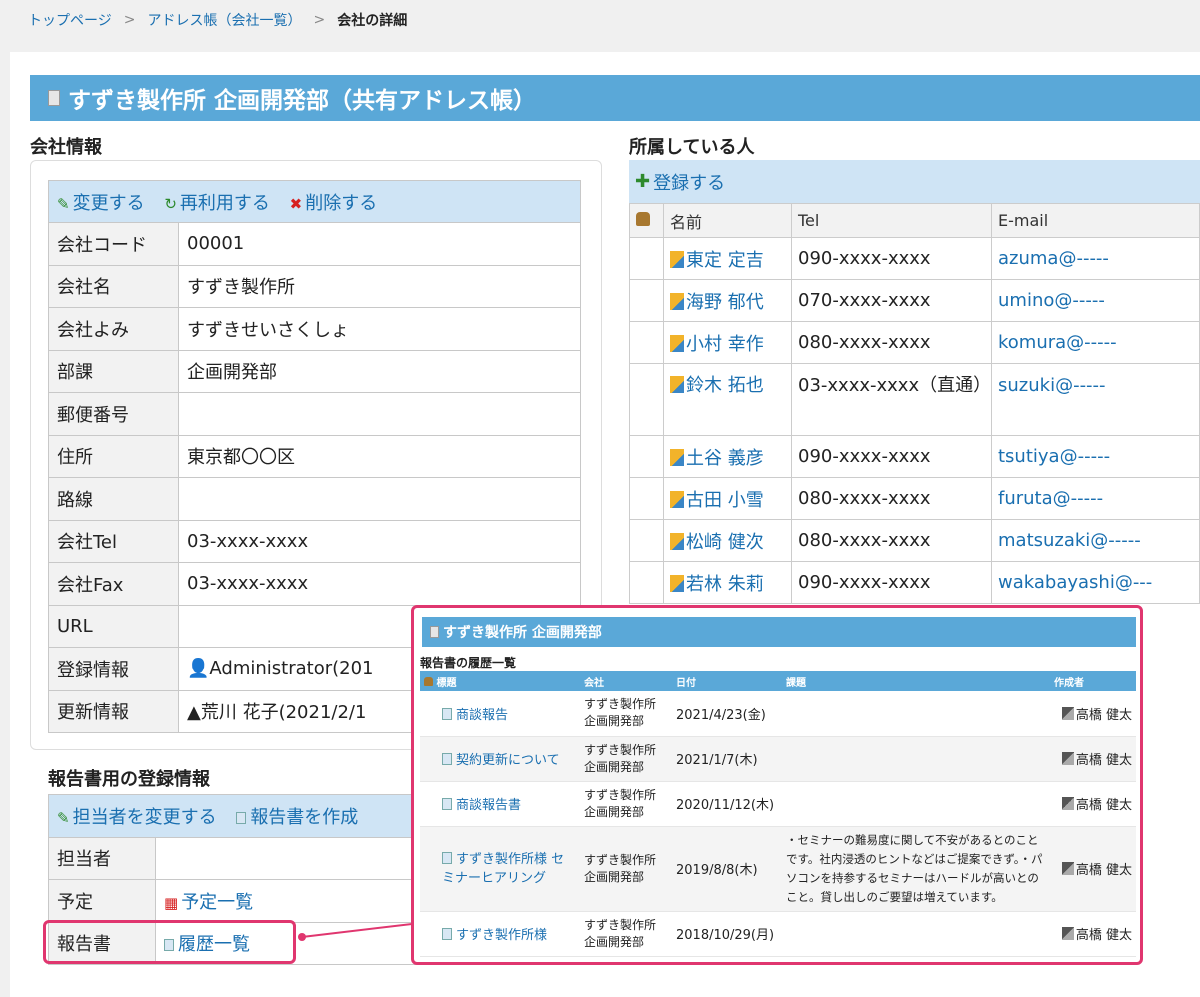 The width and height of the screenshot is (1200, 997). Describe the element at coordinates (102, 858) in the screenshot. I see `field-label: 担当者` at that location.